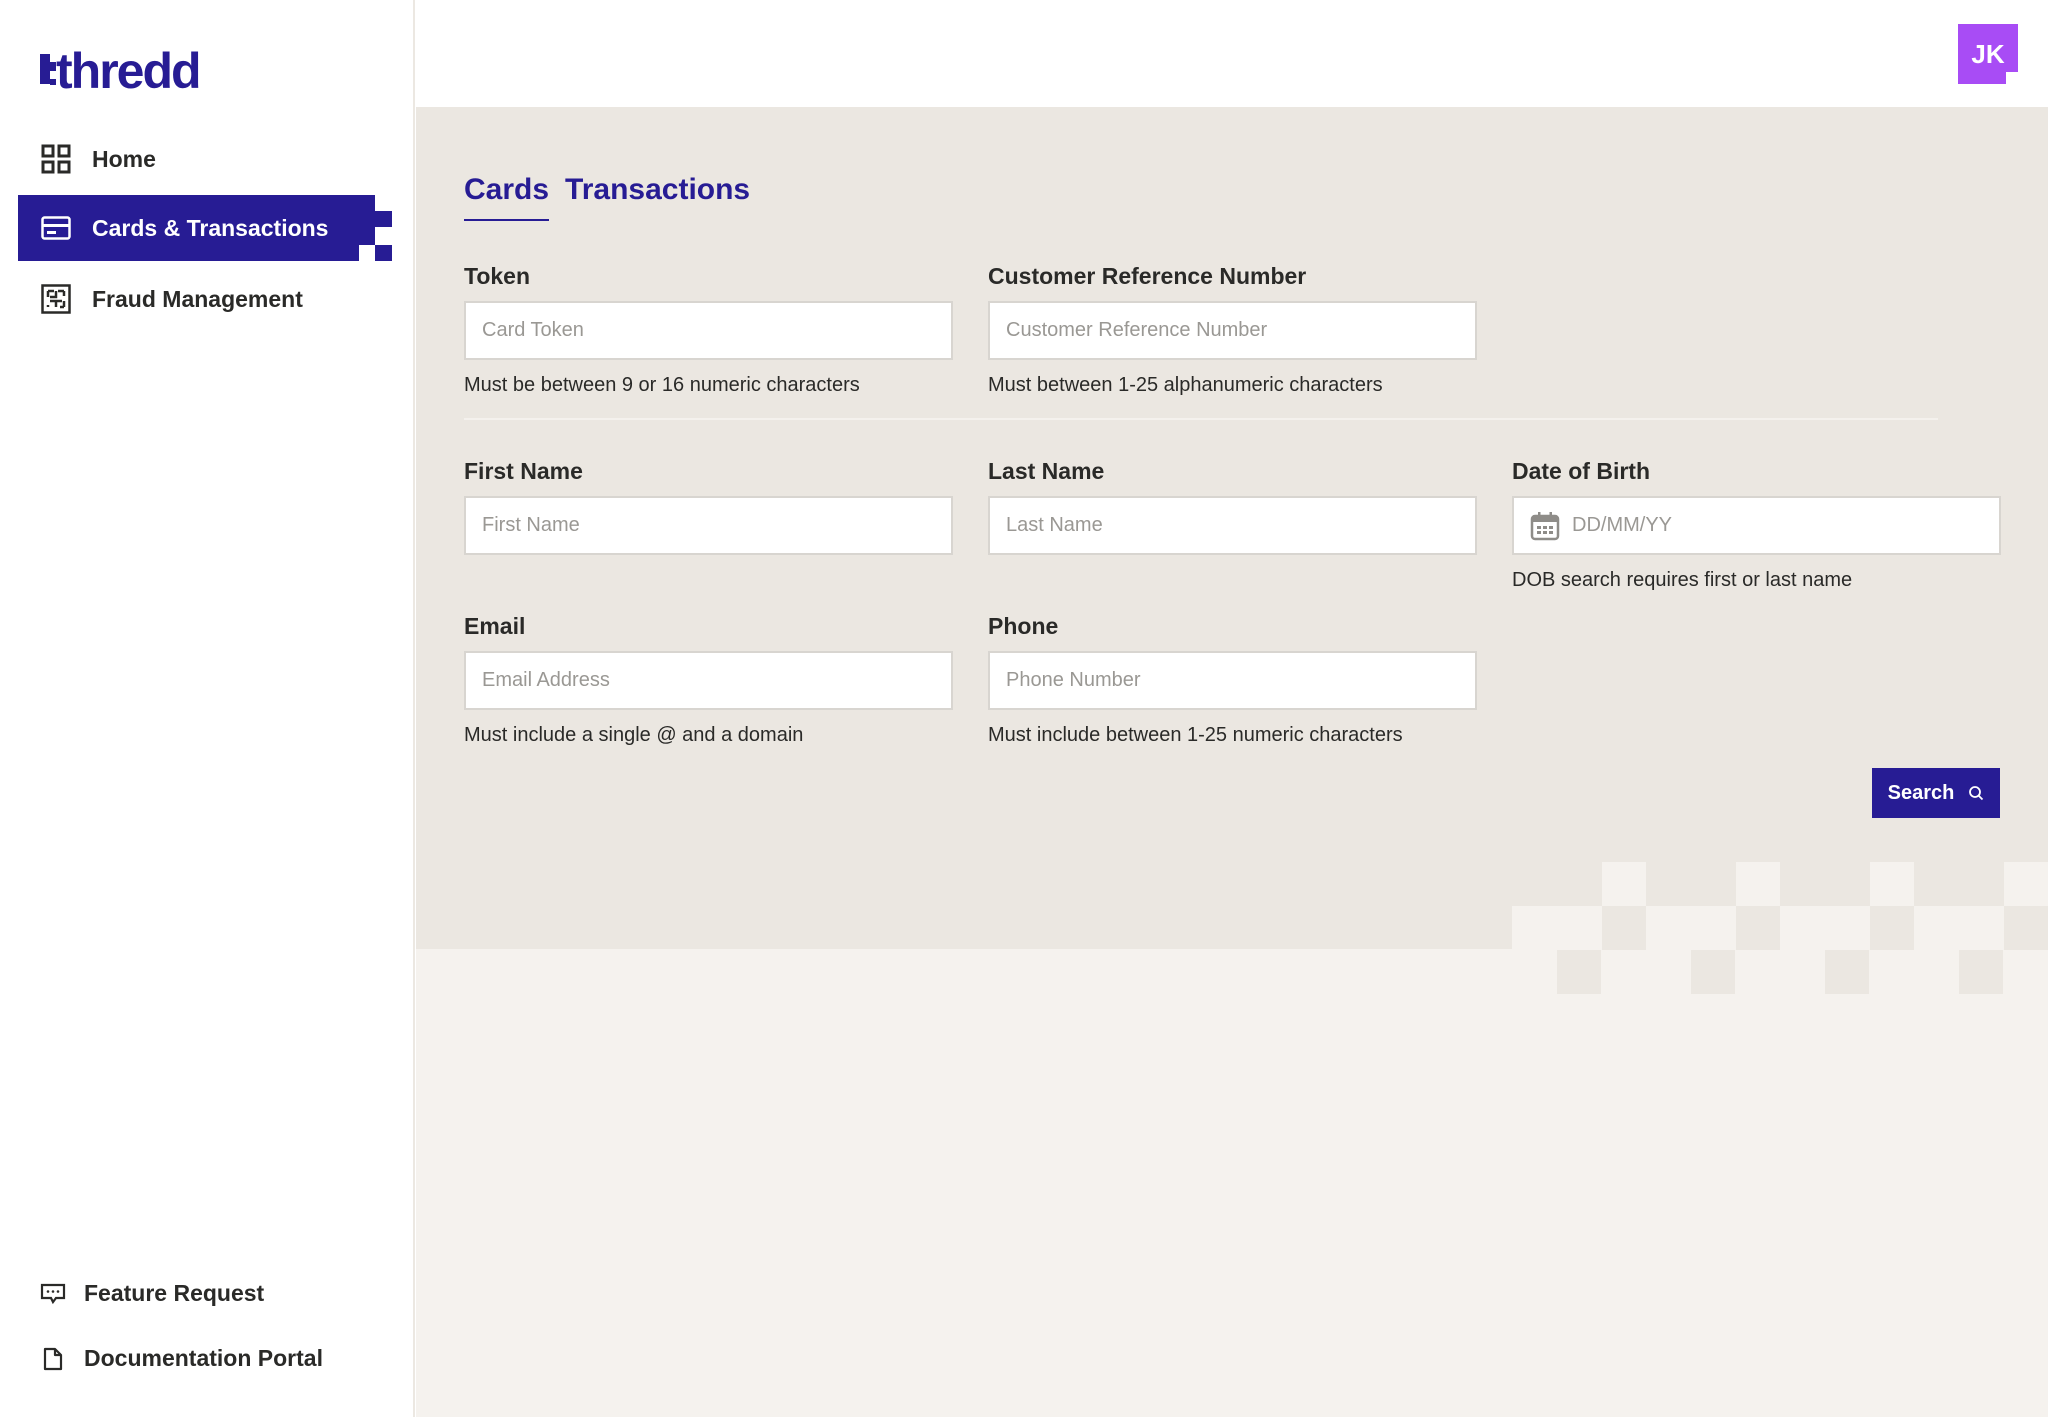 This screenshot has width=2048, height=1417. What do you see at coordinates (1988, 54) in the screenshot?
I see `user-avatar: JK` at bounding box center [1988, 54].